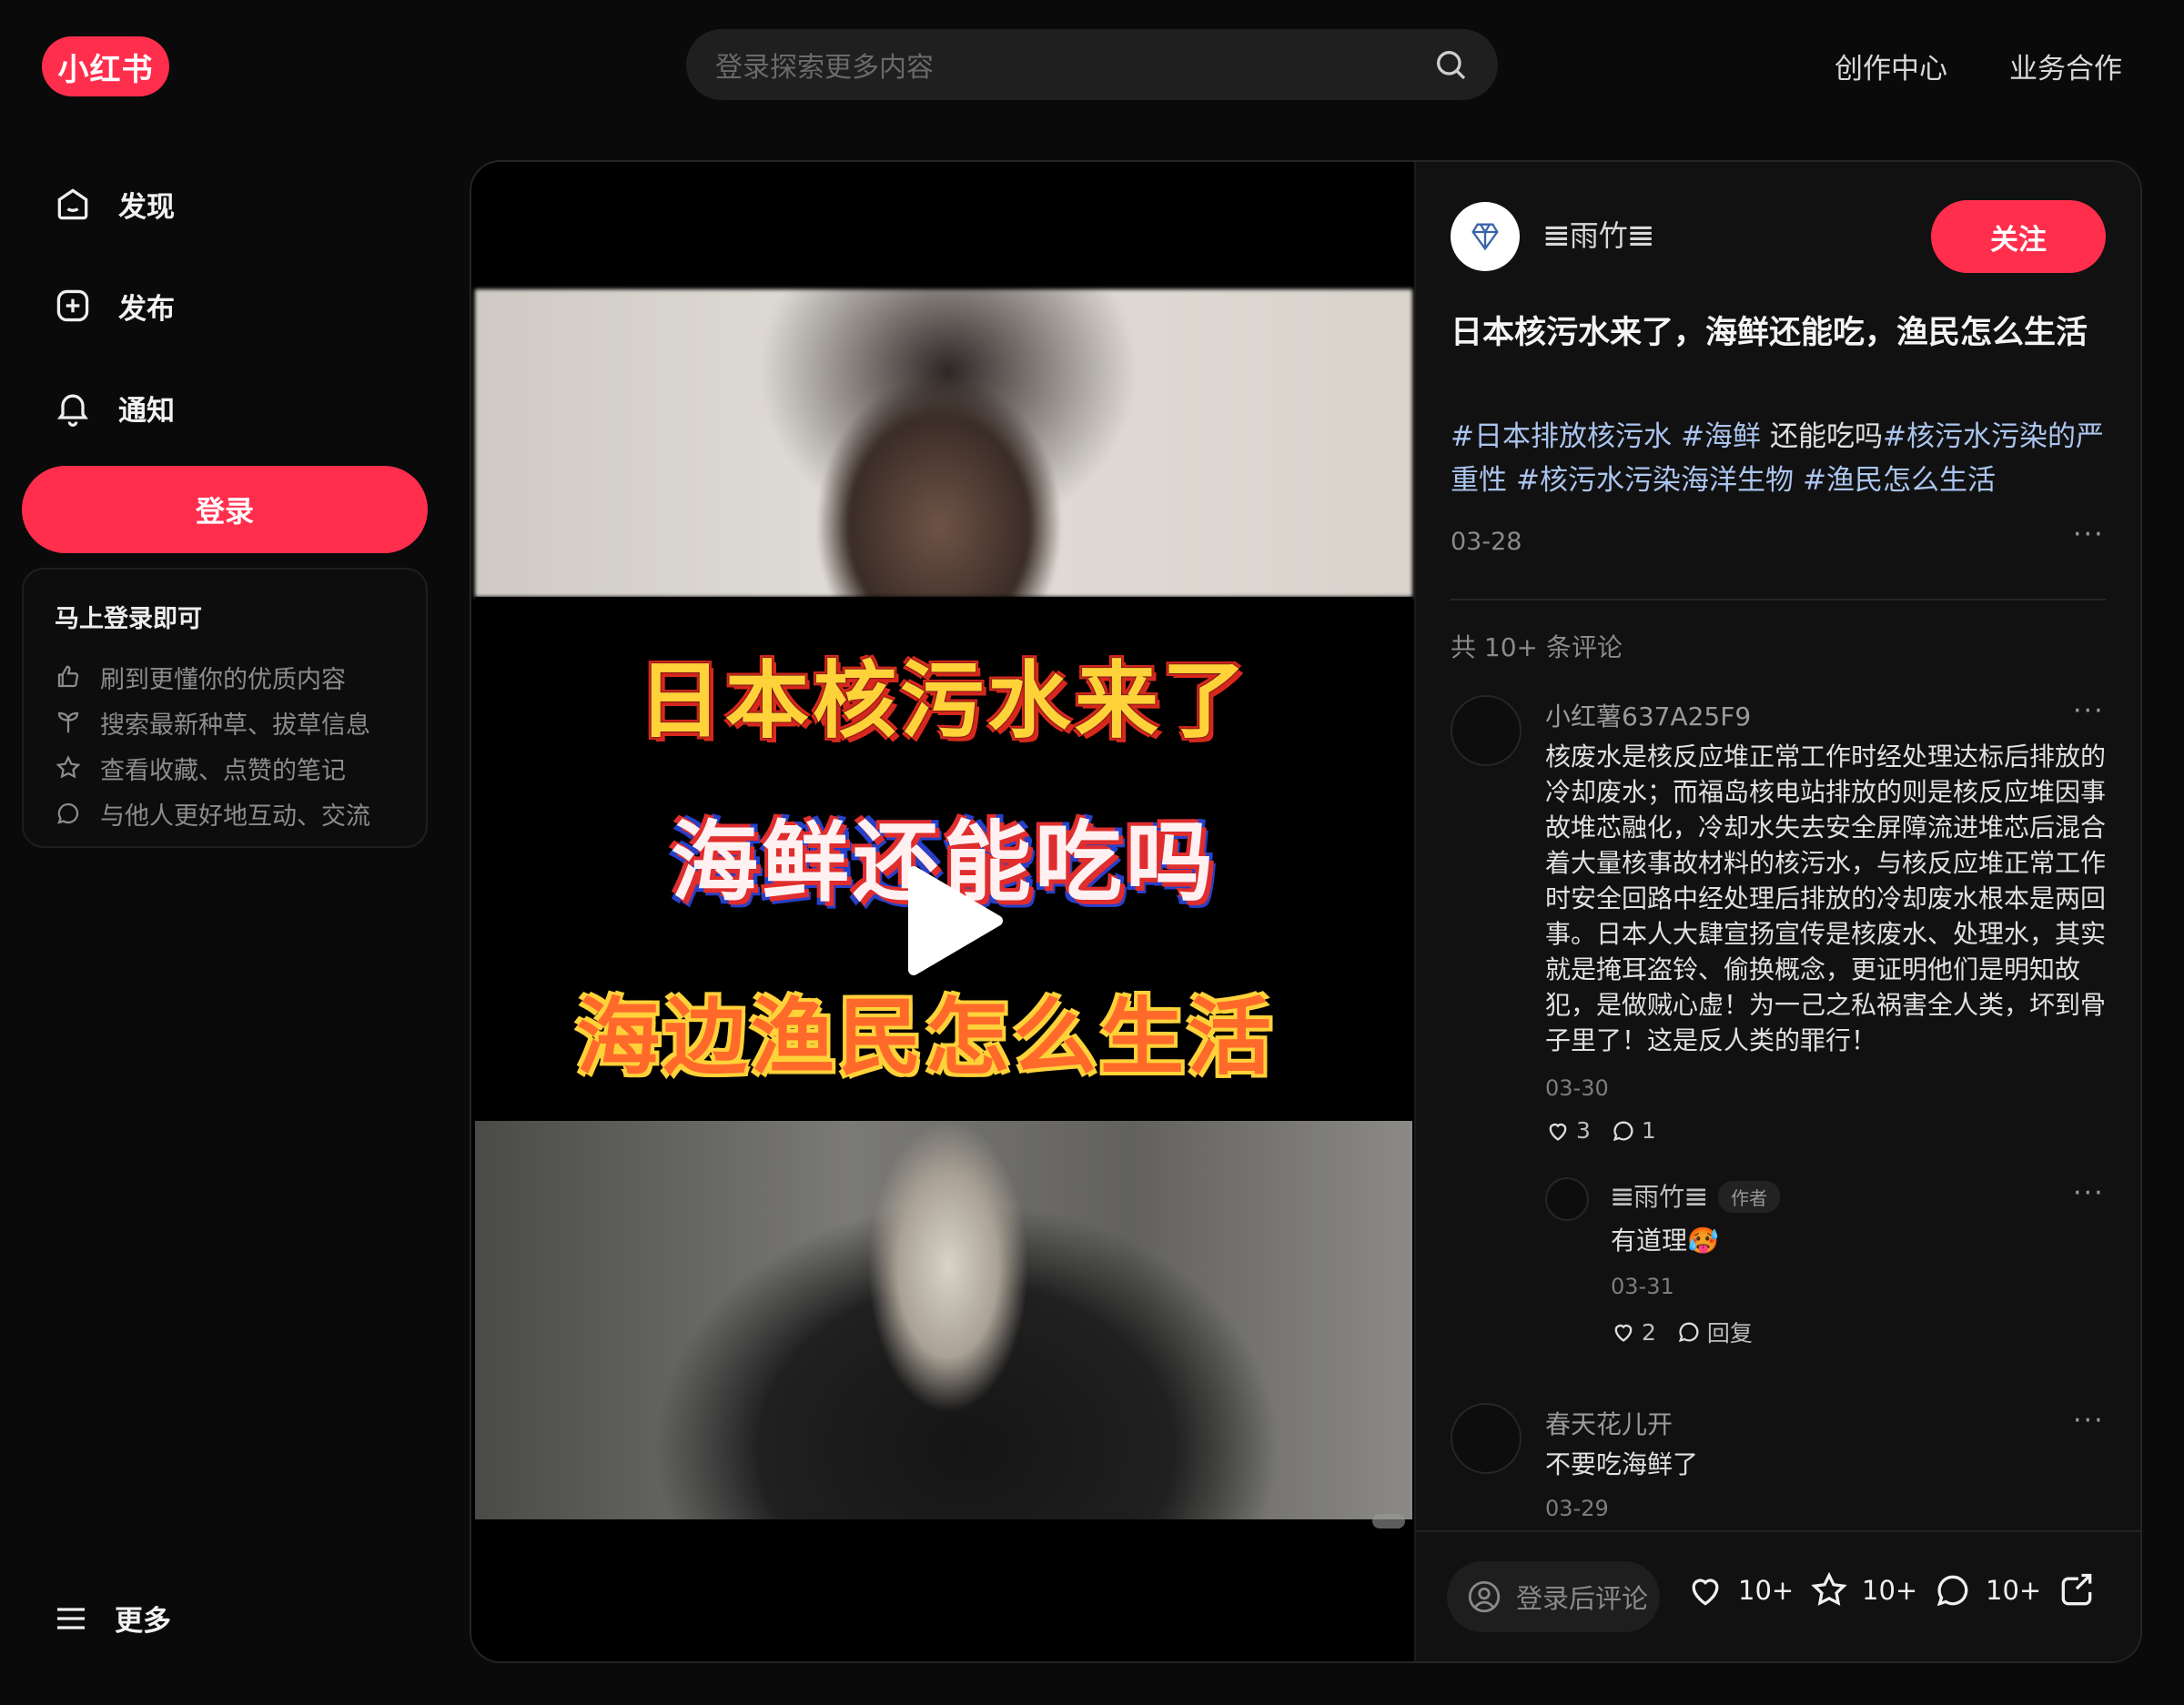 The image size is (2184, 1705). What do you see at coordinates (1584, 1130) in the screenshot?
I see `like-count: 3` at bounding box center [1584, 1130].